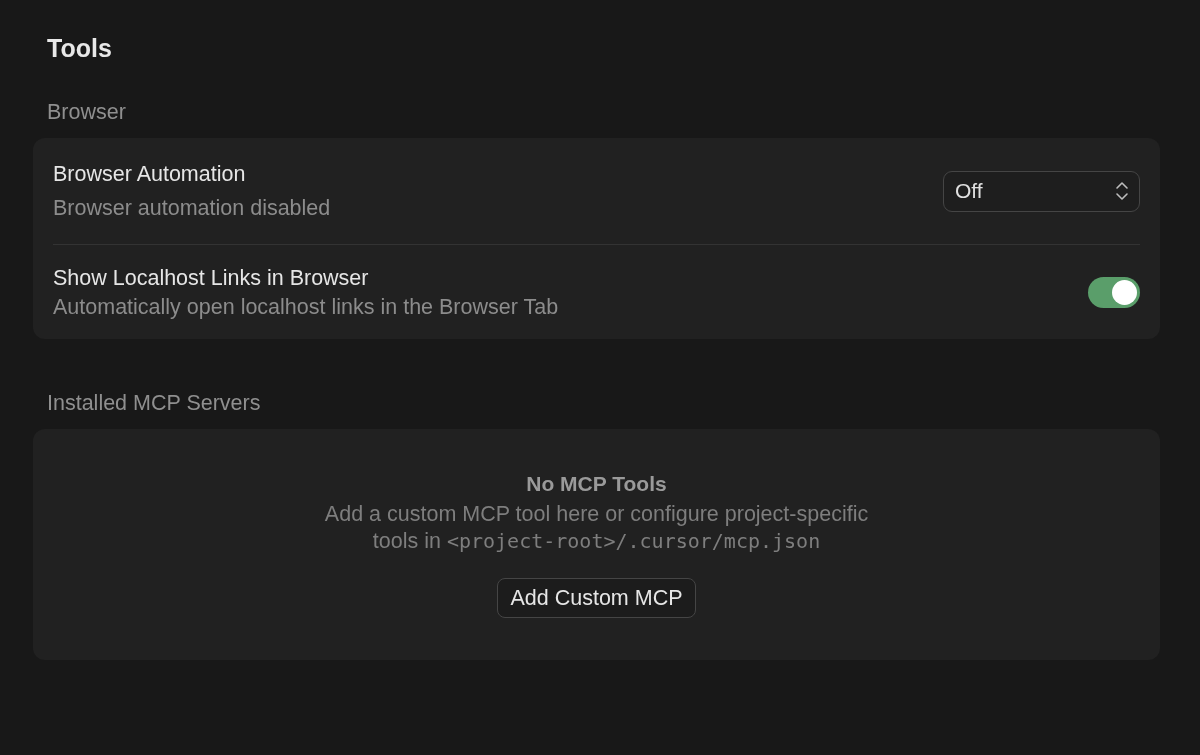 The image size is (1200, 755). What do you see at coordinates (79, 48) in the screenshot?
I see `page-title: Tools` at bounding box center [79, 48].